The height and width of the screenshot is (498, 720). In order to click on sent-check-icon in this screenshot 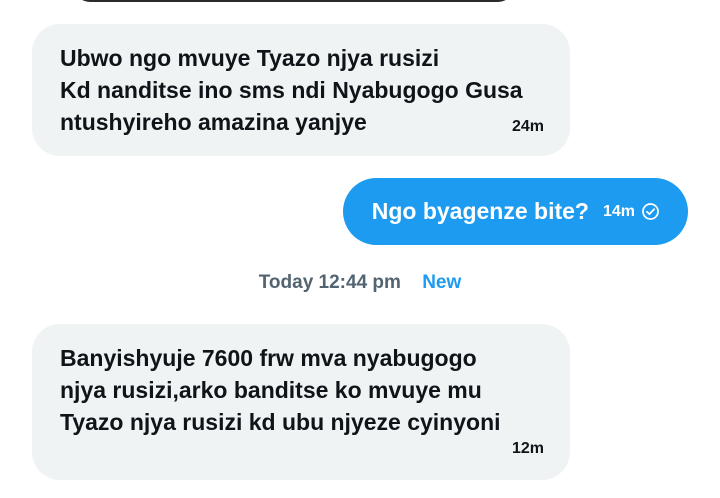, I will do `click(650, 211)`.